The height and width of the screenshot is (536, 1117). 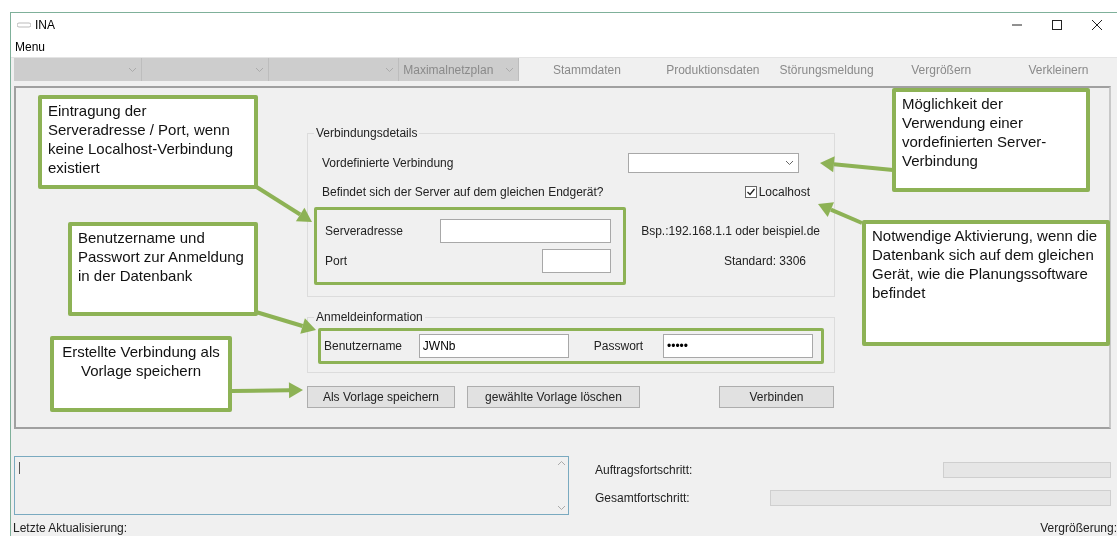 What do you see at coordinates (463, 192) in the screenshot?
I see `question-text: Befindet sich der Server auf dem gleichen Endgerät?` at bounding box center [463, 192].